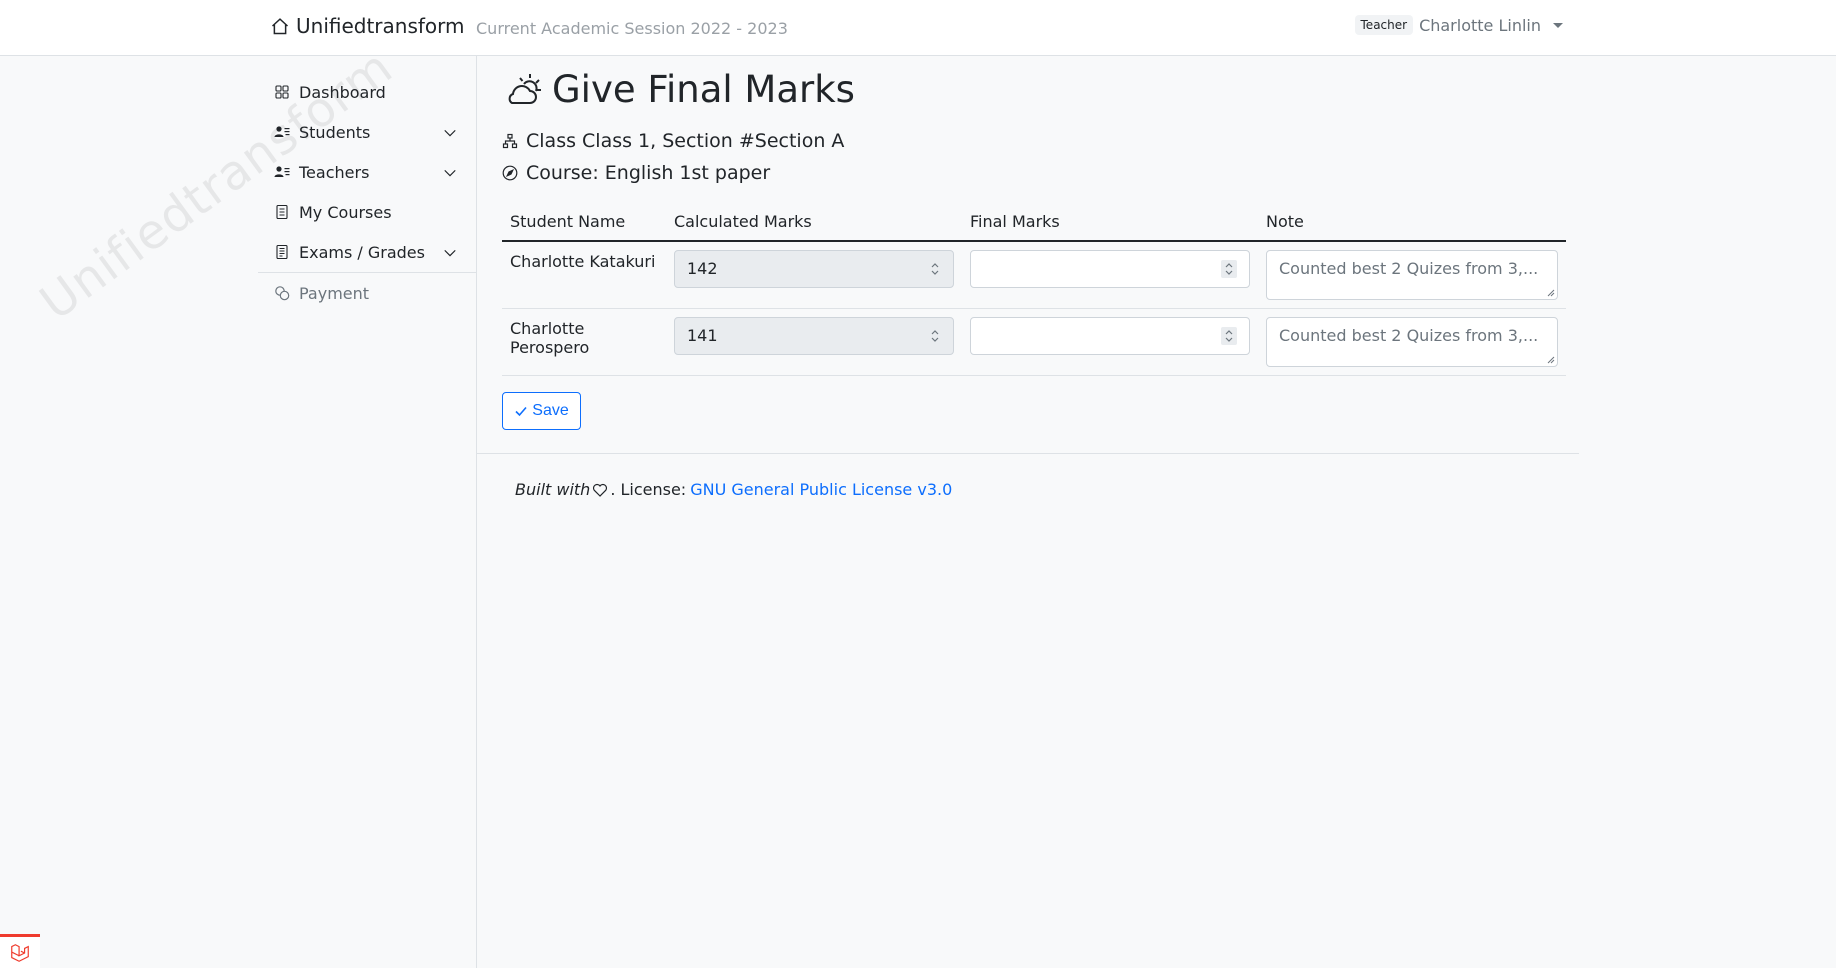 The image size is (1836, 968). I want to click on sidebar-item-dashboard: Dashboard, so click(367, 92).